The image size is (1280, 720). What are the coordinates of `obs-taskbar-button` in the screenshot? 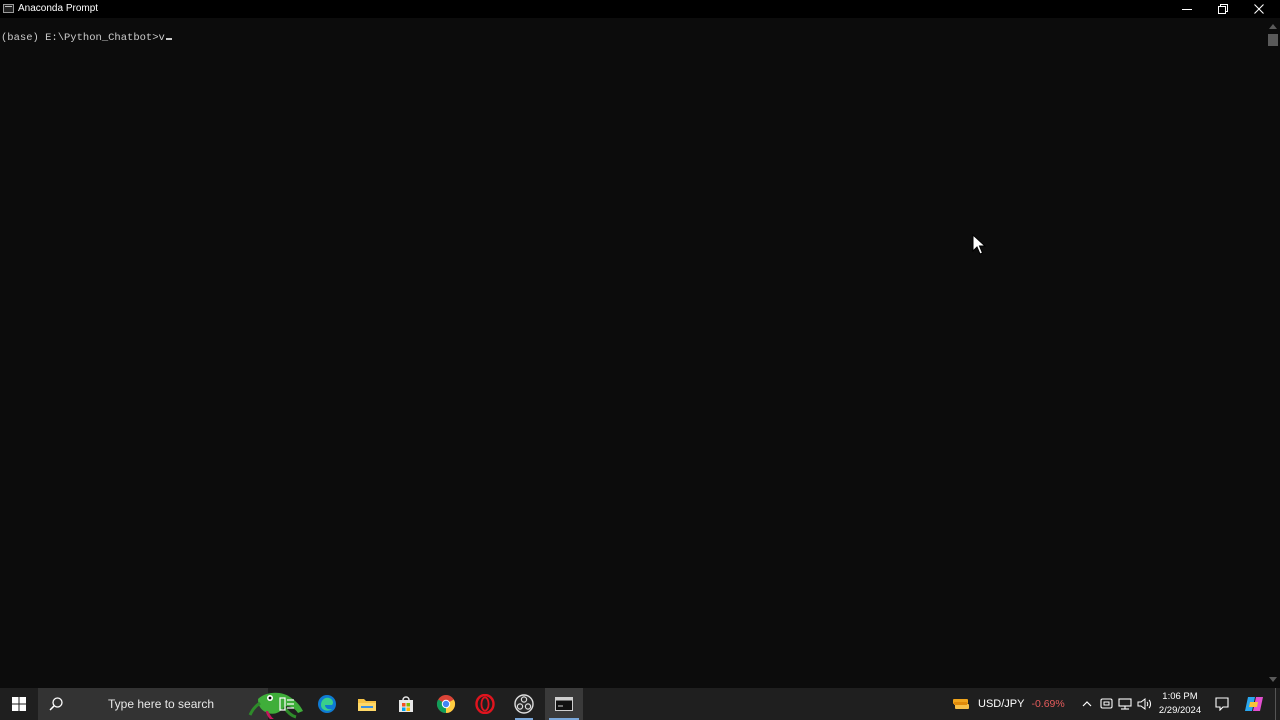 It's located at (524, 704).